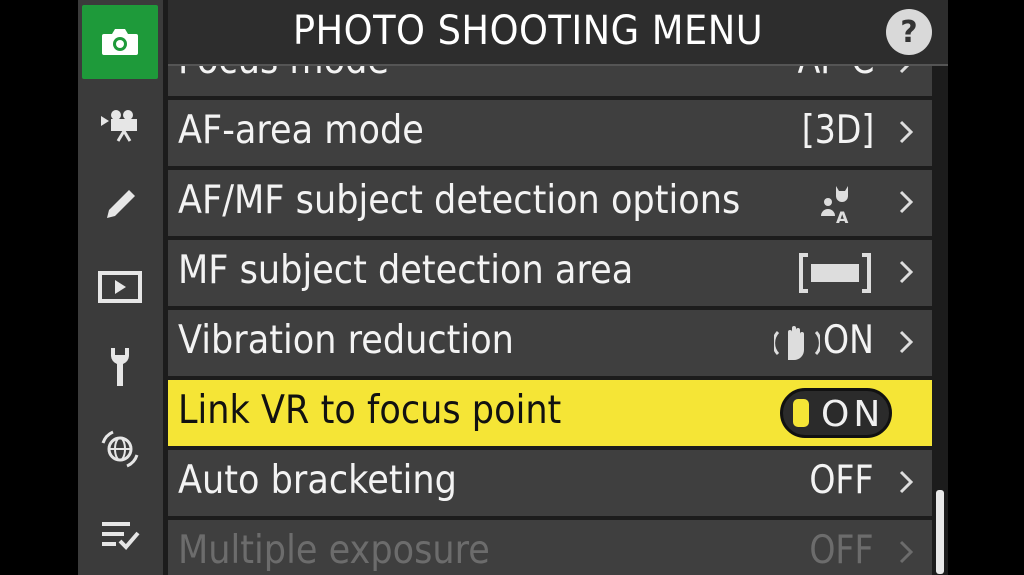 This screenshot has height=575, width=1024. Describe the element at coordinates (848, 340) in the screenshot. I see `row-value: ON` at that location.